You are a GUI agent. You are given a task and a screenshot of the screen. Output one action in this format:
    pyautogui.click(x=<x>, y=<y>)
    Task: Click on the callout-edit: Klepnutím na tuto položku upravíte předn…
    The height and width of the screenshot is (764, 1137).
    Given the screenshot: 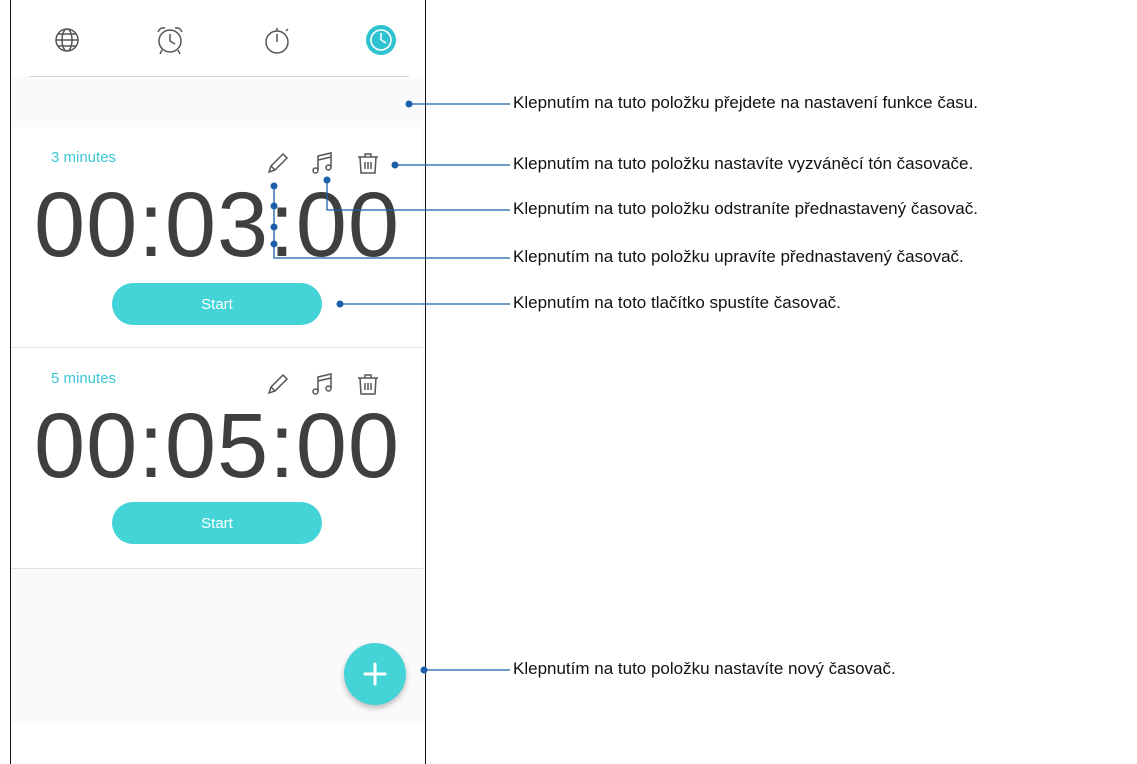 What is the action you would take?
    pyautogui.click(x=738, y=256)
    